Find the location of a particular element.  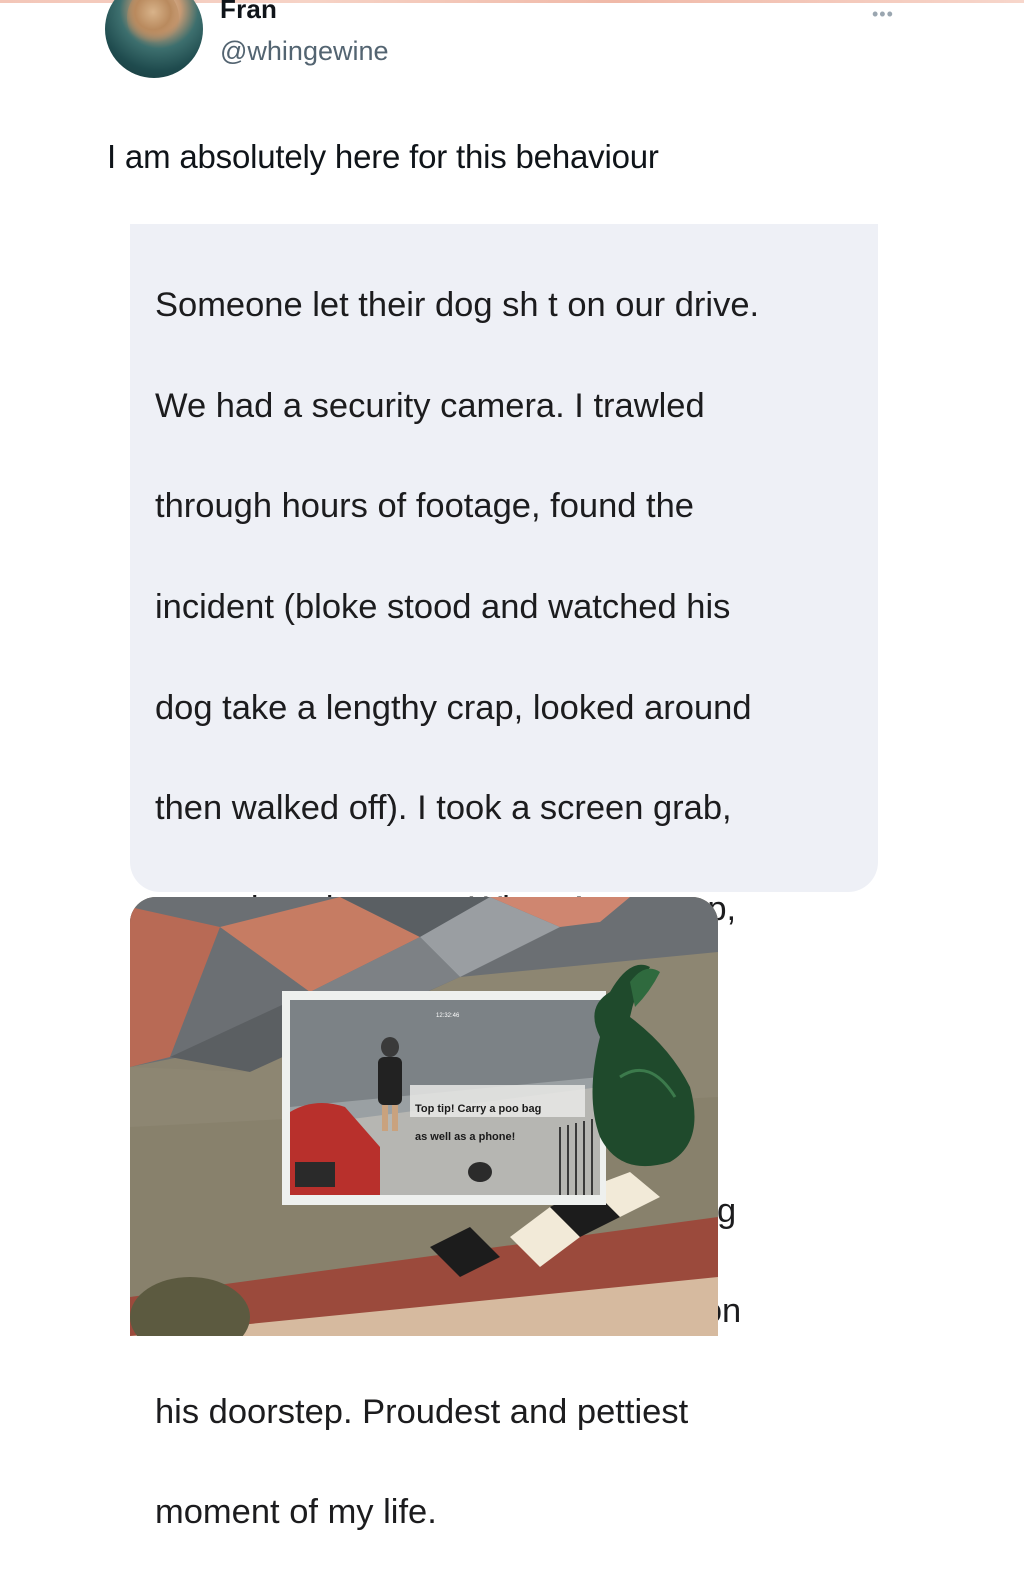

quoted-post-line: moment of my life. is located at coordinates (296, 1512).